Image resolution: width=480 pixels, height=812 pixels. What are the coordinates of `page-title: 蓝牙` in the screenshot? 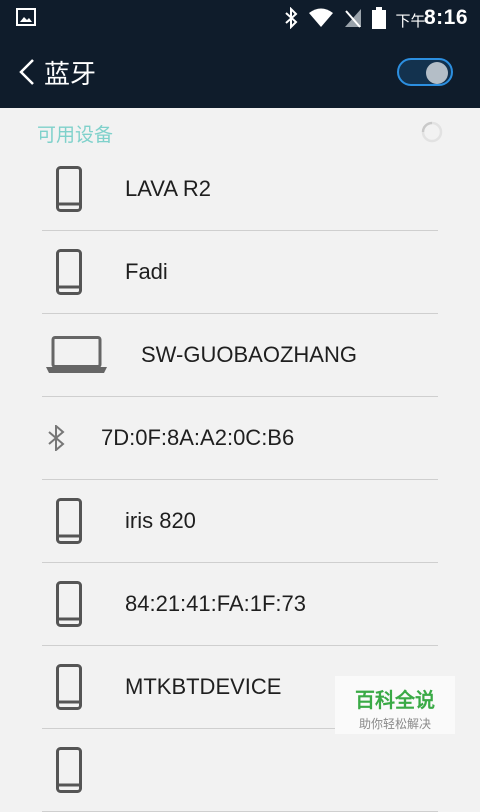 It's located at (70, 75).